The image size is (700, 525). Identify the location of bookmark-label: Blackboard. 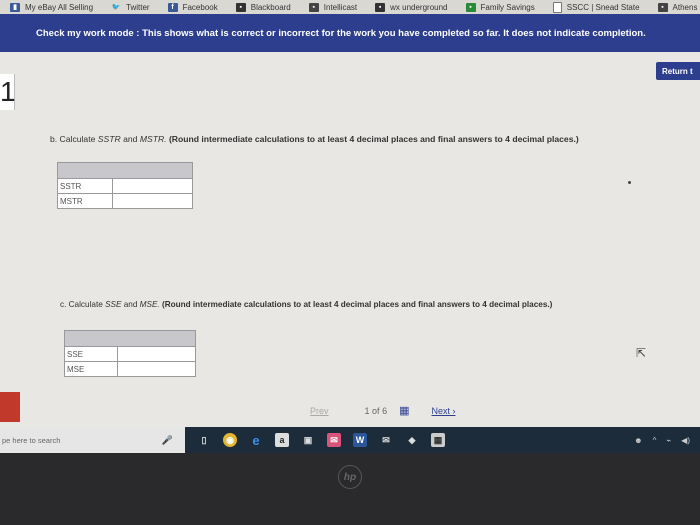
(270, 7).